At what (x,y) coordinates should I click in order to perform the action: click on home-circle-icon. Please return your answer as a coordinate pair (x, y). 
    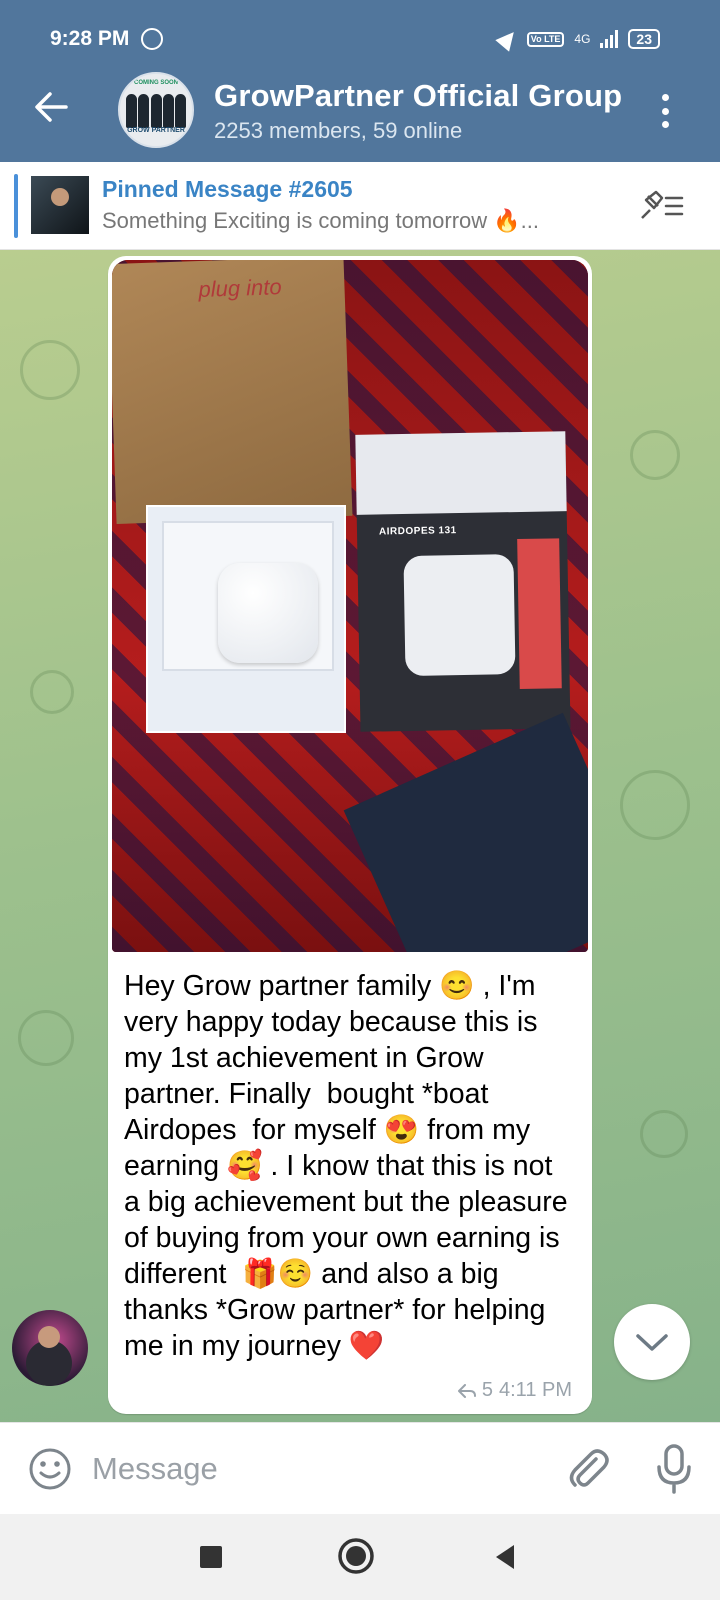
    Looking at the image, I should click on (356, 1556).